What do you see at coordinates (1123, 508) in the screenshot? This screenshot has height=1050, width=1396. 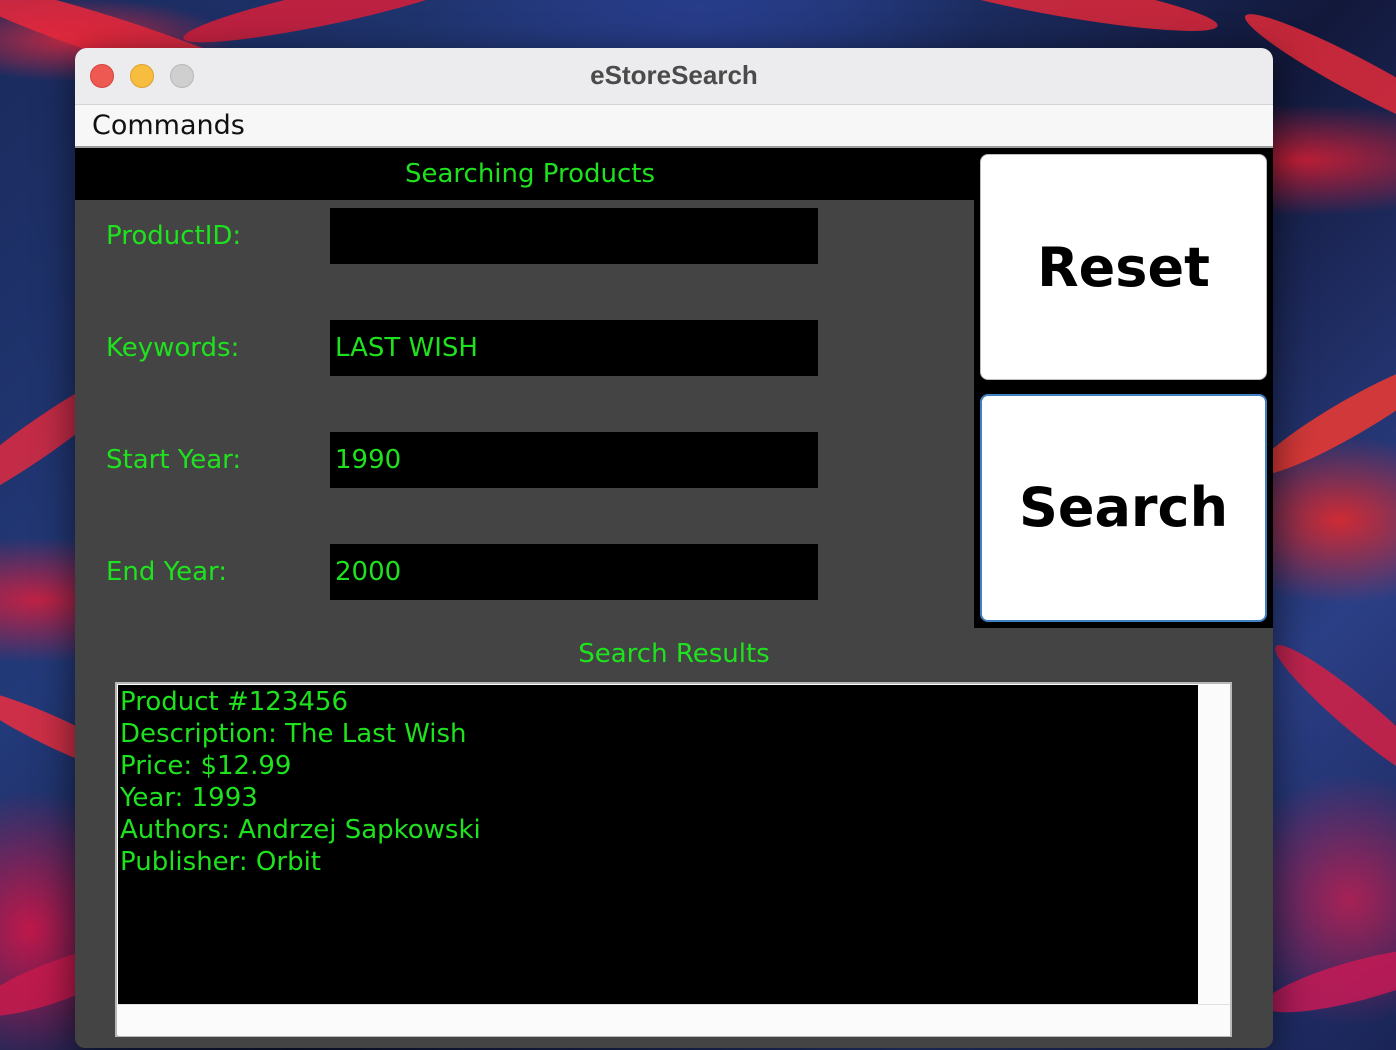 I see `search-button: Search` at bounding box center [1123, 508].